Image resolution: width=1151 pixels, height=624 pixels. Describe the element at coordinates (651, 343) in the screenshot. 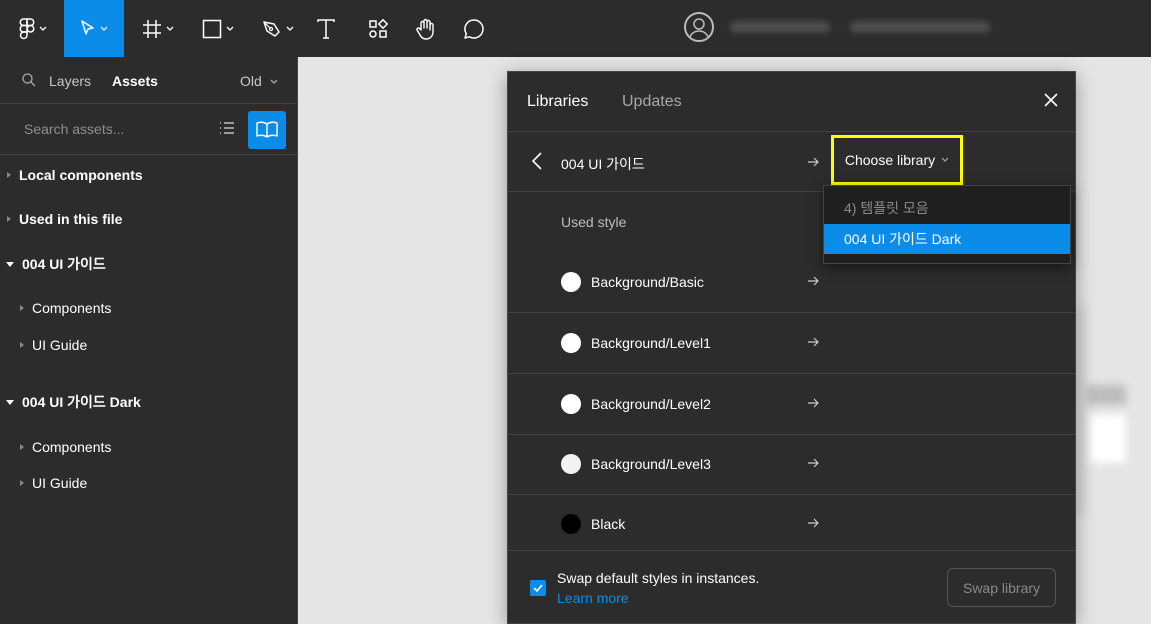

I see `style-name: Background/Level1` at that location.